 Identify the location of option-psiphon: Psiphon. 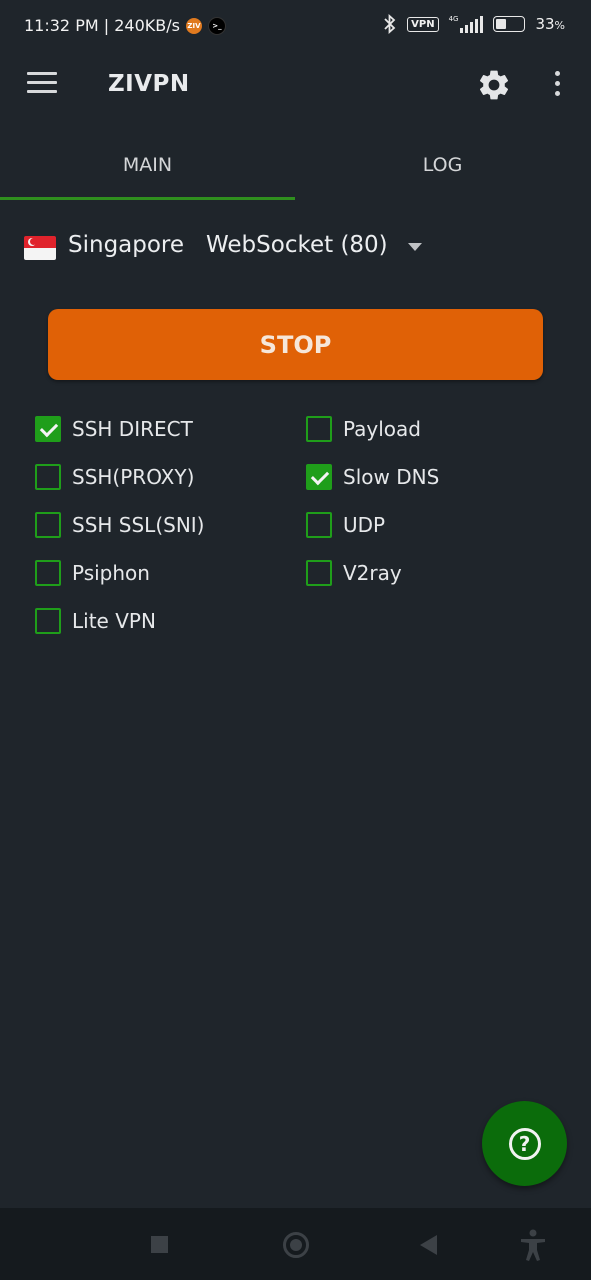
(92, 573).